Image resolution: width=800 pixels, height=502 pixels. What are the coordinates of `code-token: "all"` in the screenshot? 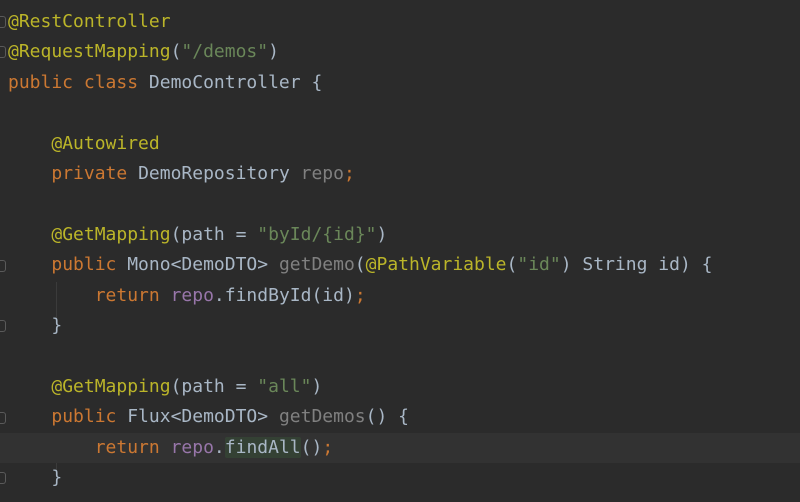 It's located at (284, 386).